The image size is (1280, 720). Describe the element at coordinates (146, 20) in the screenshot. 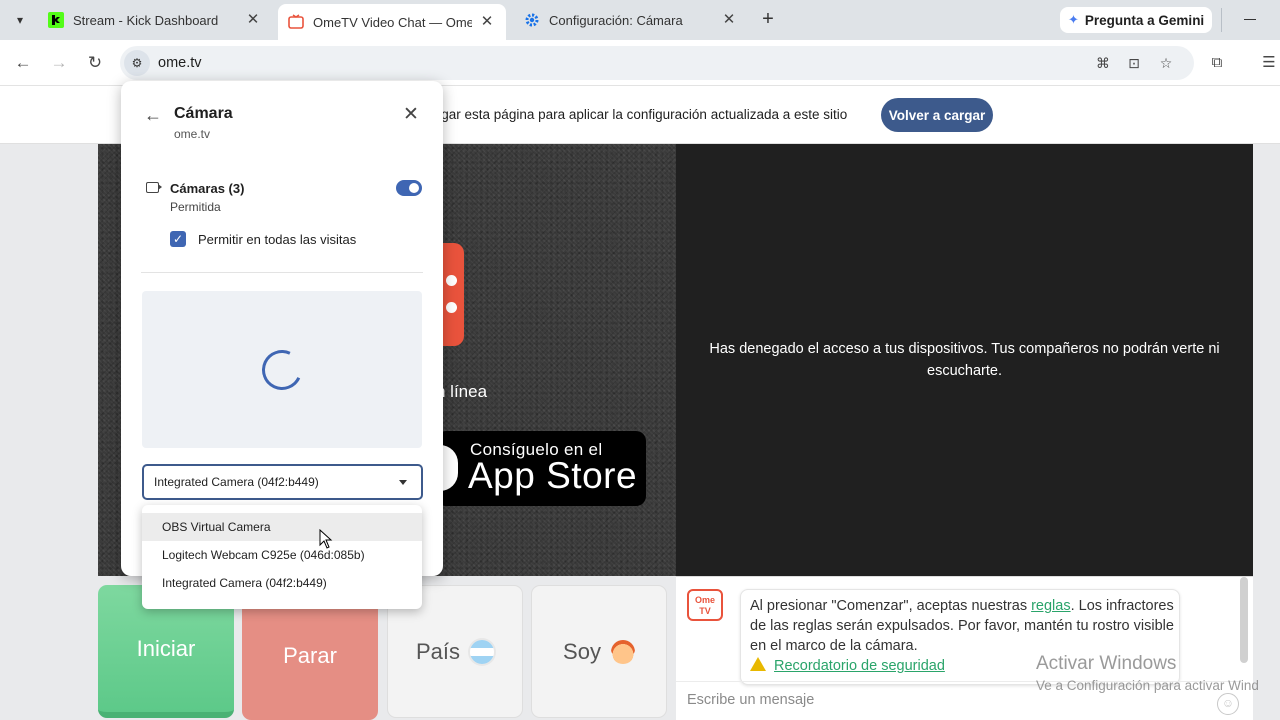

I see `tab-title: Stream - Kick Dashboard` at that location.